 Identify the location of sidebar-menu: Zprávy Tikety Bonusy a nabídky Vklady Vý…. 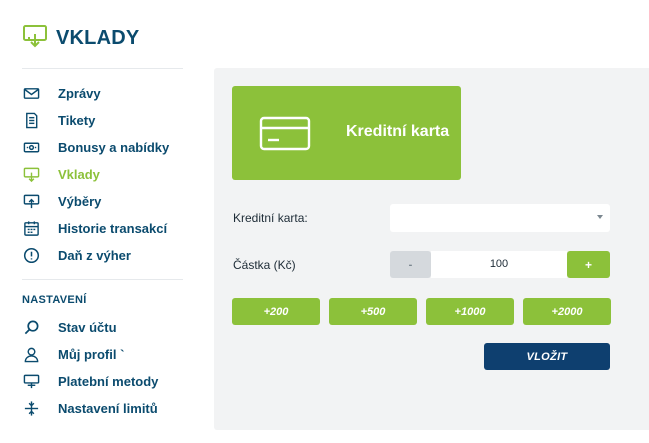
(102, 169).